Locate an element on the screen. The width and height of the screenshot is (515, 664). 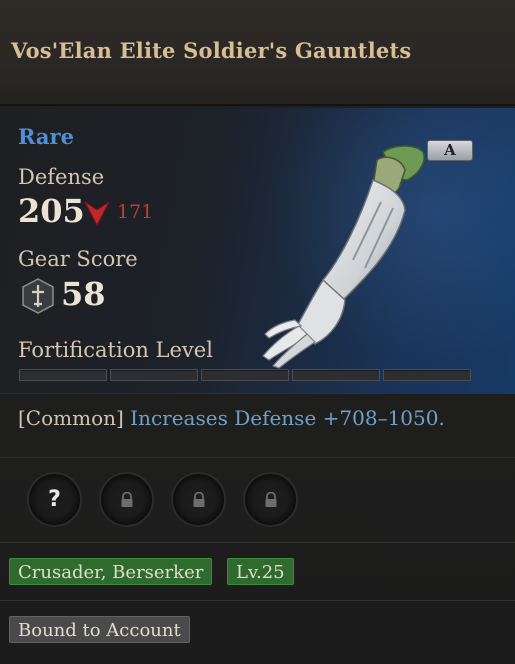
effect-rarity-tag: [Common] is located at coordinates (71, 418).